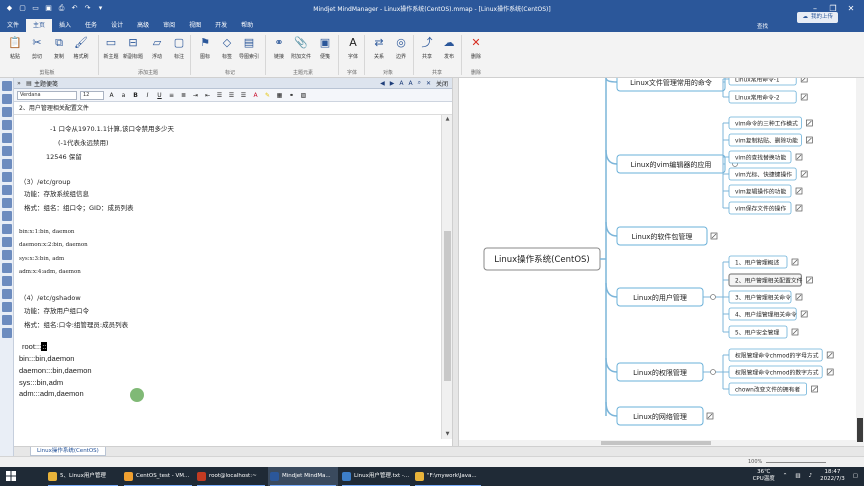 This screenshot has width=864, height=486. Describe the element at coordinates (37, 47) in the screenshot. I see `cut-button: ✂ 剪切` at that location.